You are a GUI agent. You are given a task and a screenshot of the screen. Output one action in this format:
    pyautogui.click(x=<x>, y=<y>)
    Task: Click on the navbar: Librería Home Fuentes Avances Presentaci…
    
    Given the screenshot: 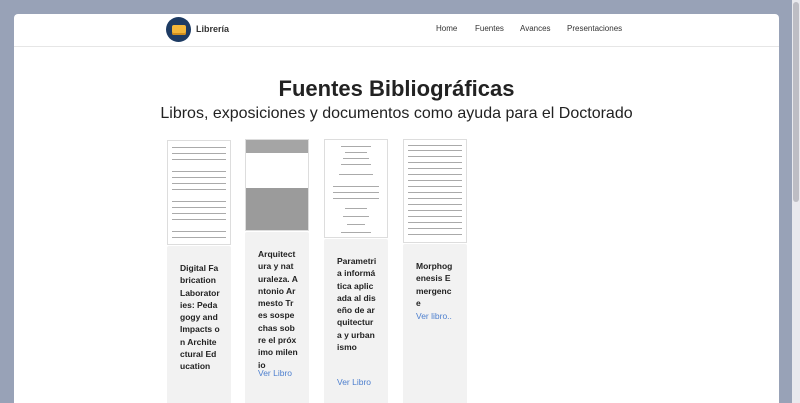 What is the action you would take?
    pyautogui.click(x=396, y=30)
    